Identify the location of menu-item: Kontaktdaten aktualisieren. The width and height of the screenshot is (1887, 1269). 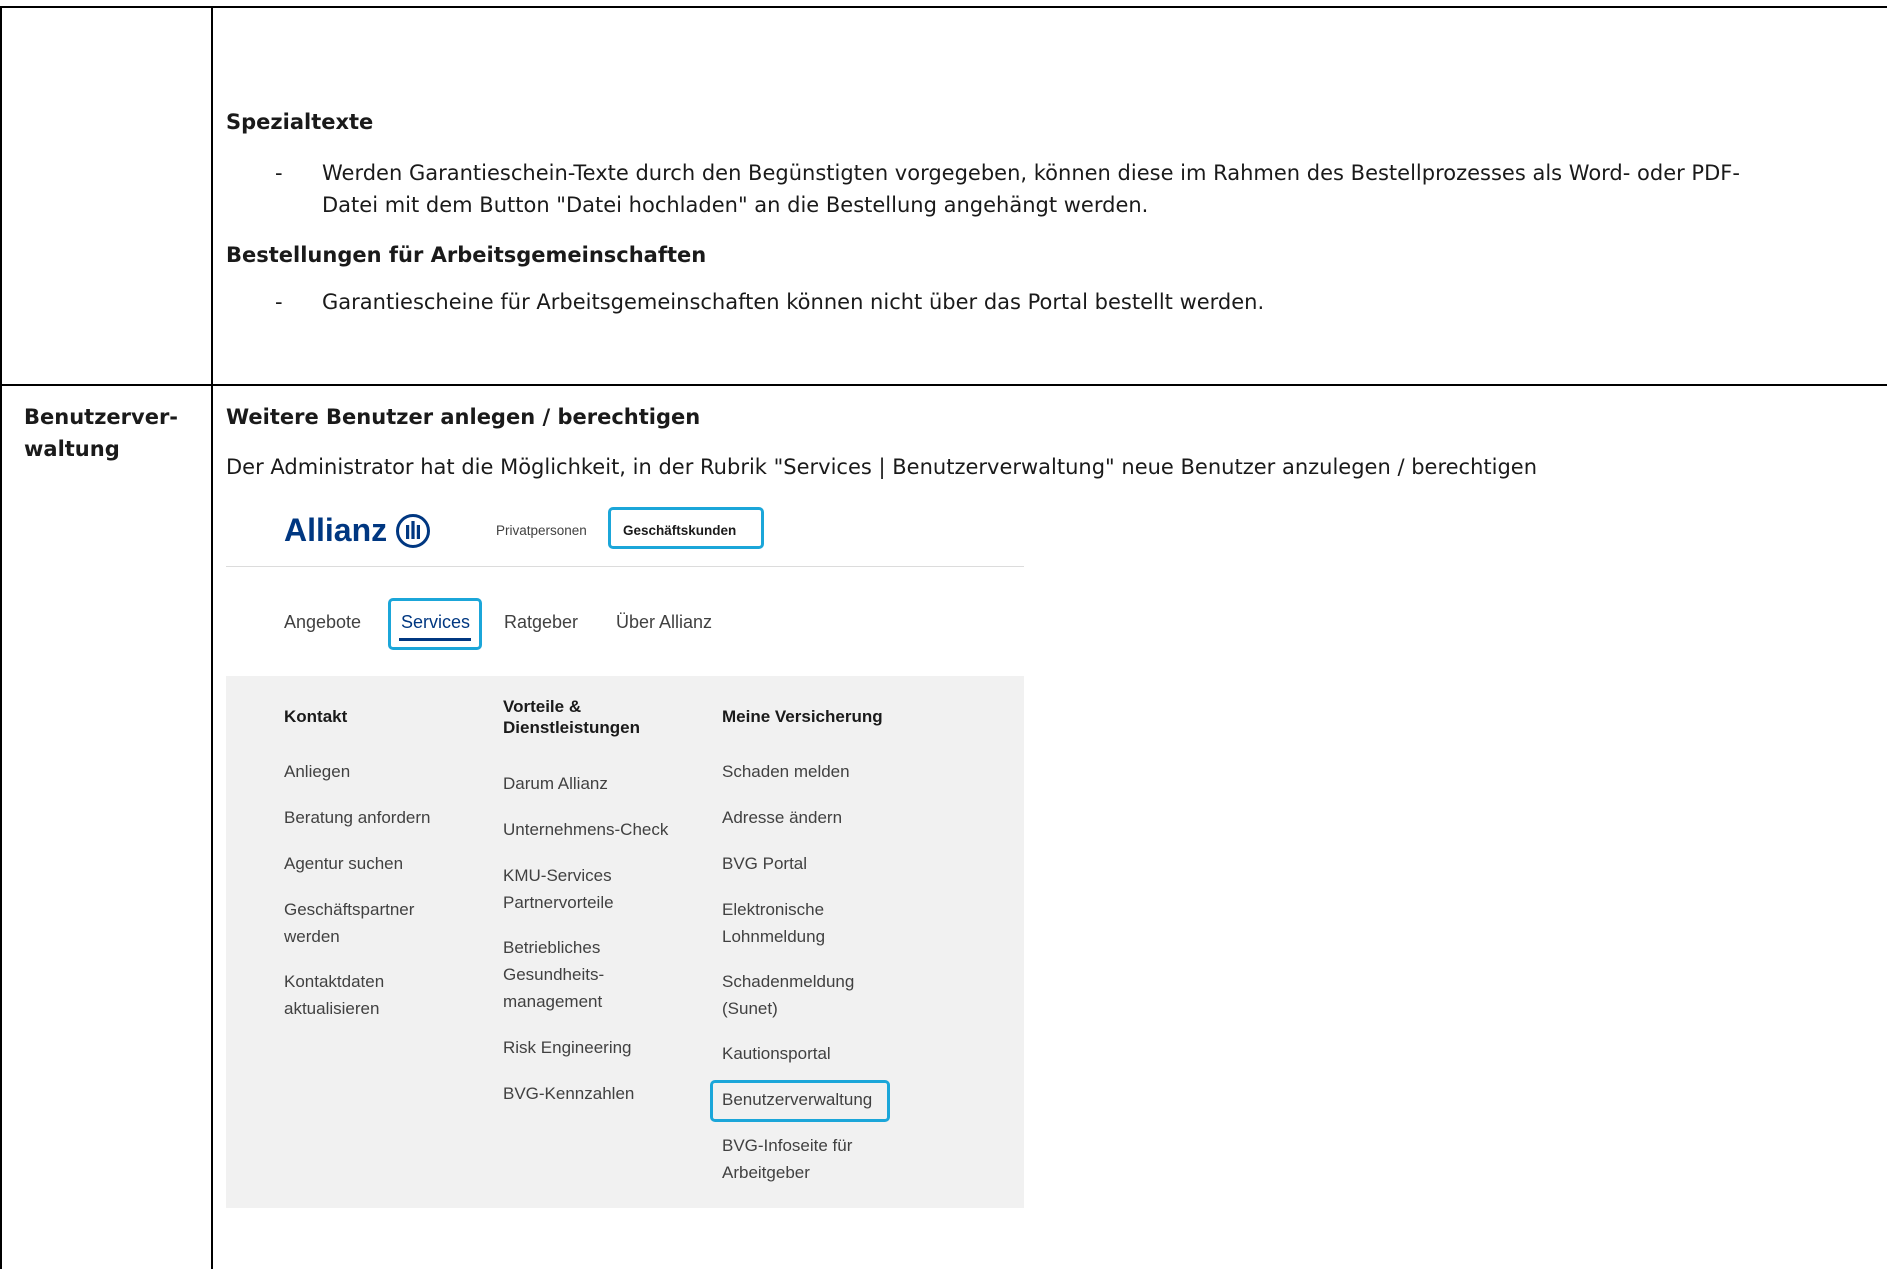
(349, 995).